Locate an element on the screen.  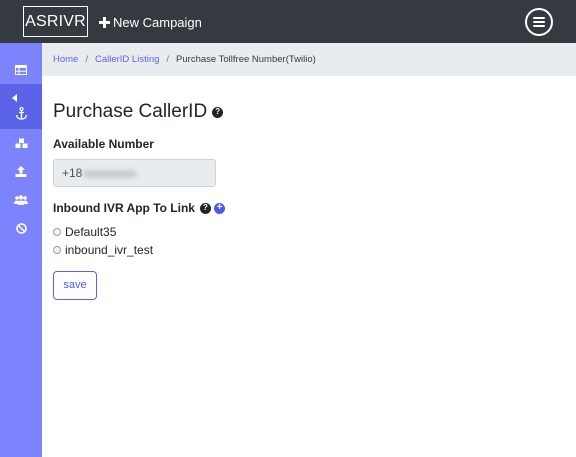
page-title-text: Purchase CallerID is located at coordinates (130, 111).